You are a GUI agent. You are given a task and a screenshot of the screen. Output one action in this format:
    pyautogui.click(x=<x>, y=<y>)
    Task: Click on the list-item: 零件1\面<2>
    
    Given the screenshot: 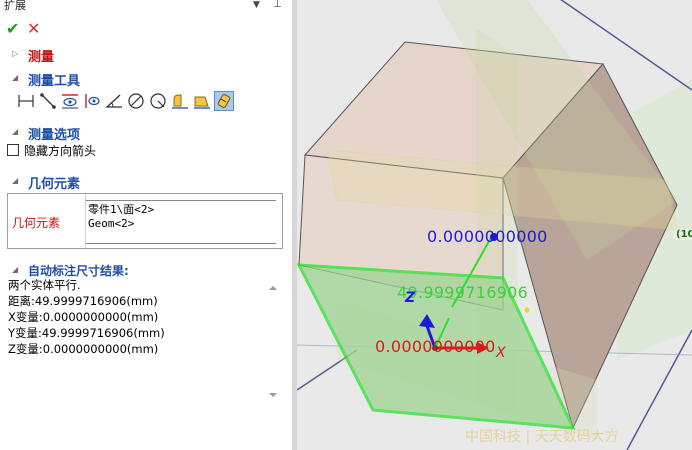 What is the action you would take?
    pyautogui.click(x=121, y=209)
    